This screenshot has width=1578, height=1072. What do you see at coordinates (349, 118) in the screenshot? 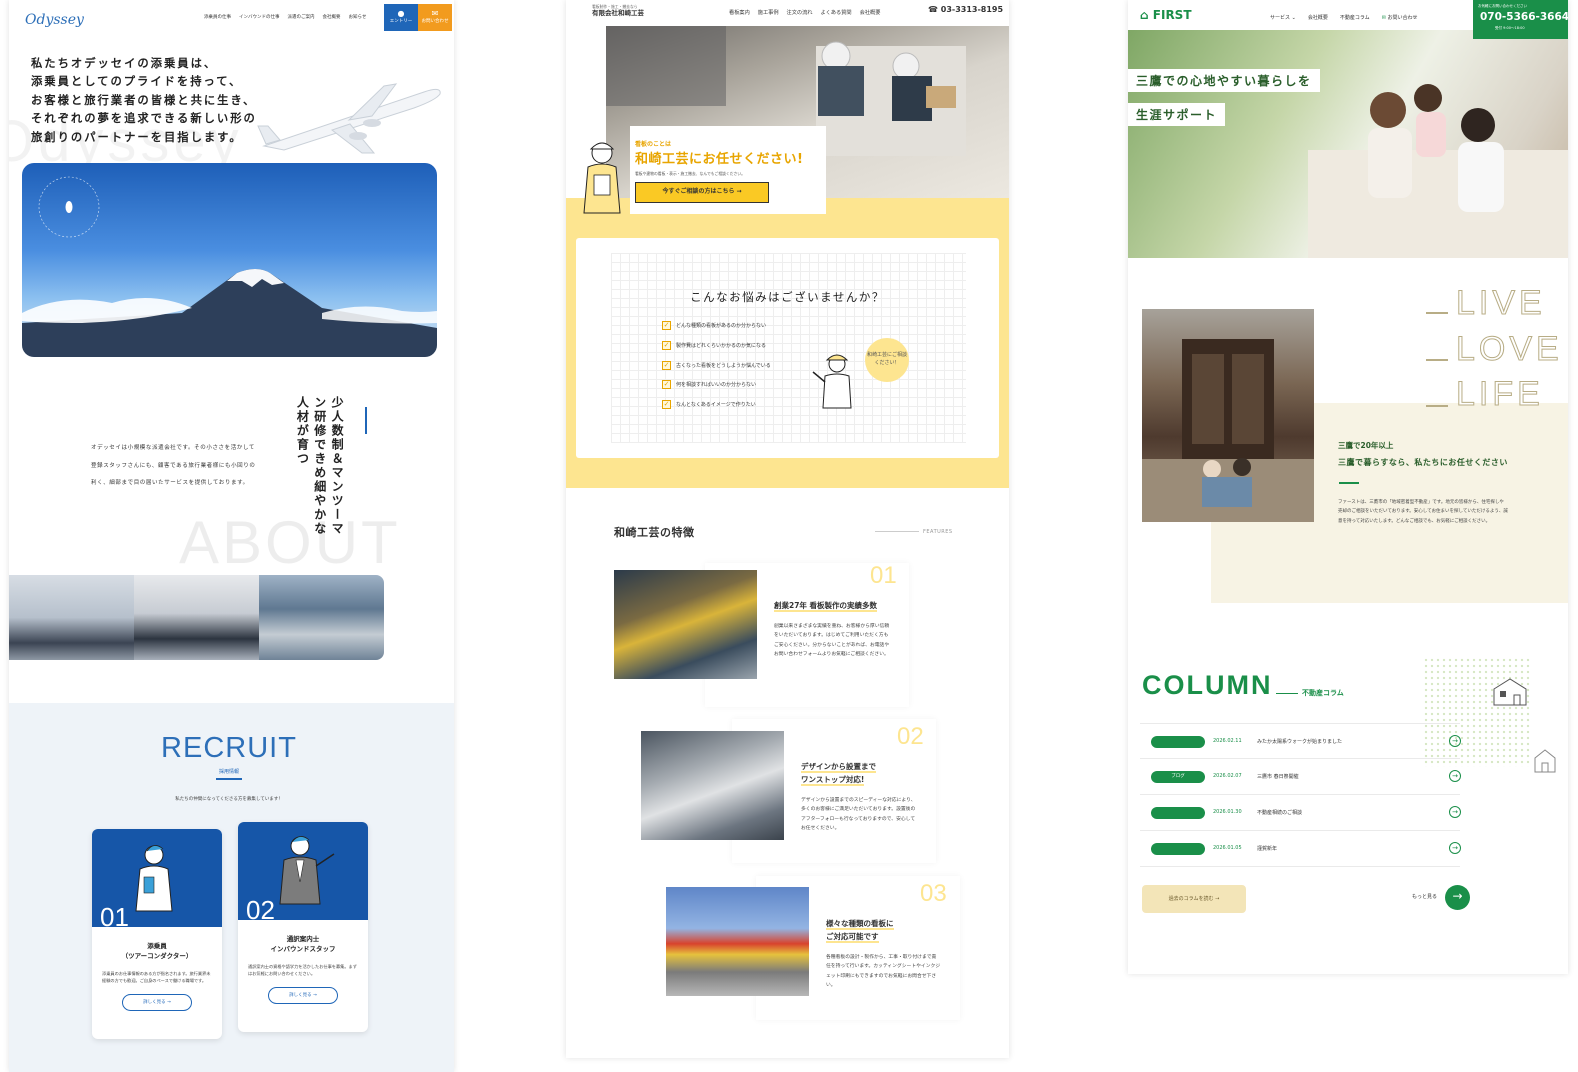
I see `airplane-image` at bounding box center [349, 118].